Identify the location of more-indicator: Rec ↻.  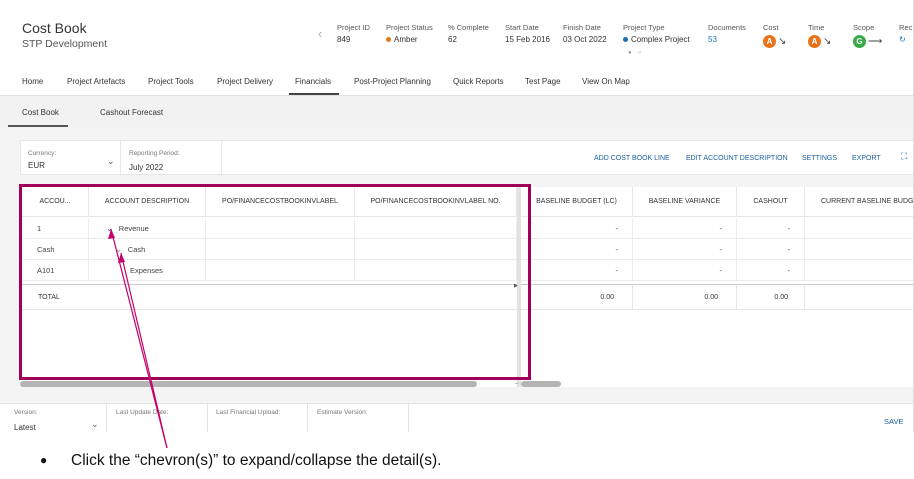
(906, 33).